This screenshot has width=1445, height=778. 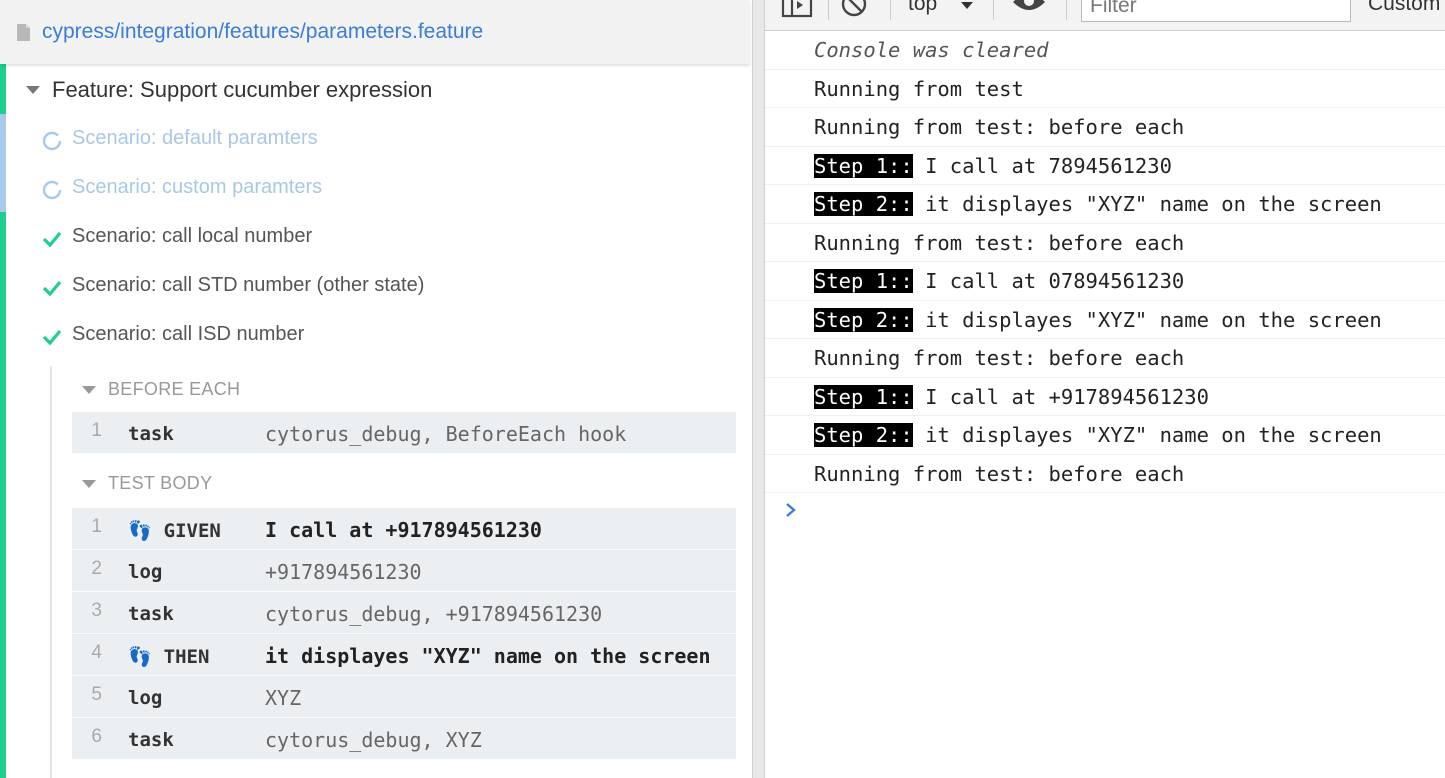 What do you see at coordinates (192, 236) in the screenshot?
I see `scenario-label: Scenario: call local number` at bounding box center [192, 236].